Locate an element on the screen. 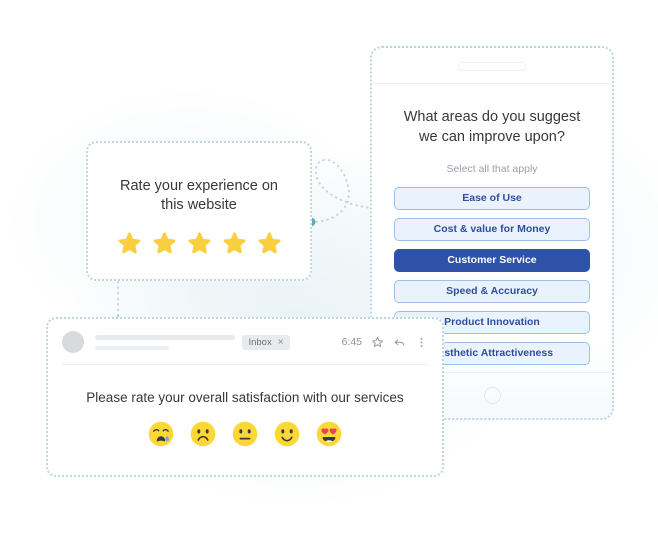 The image size is (658, 542). sender-line-secondary is located at coordinates (132, 347).